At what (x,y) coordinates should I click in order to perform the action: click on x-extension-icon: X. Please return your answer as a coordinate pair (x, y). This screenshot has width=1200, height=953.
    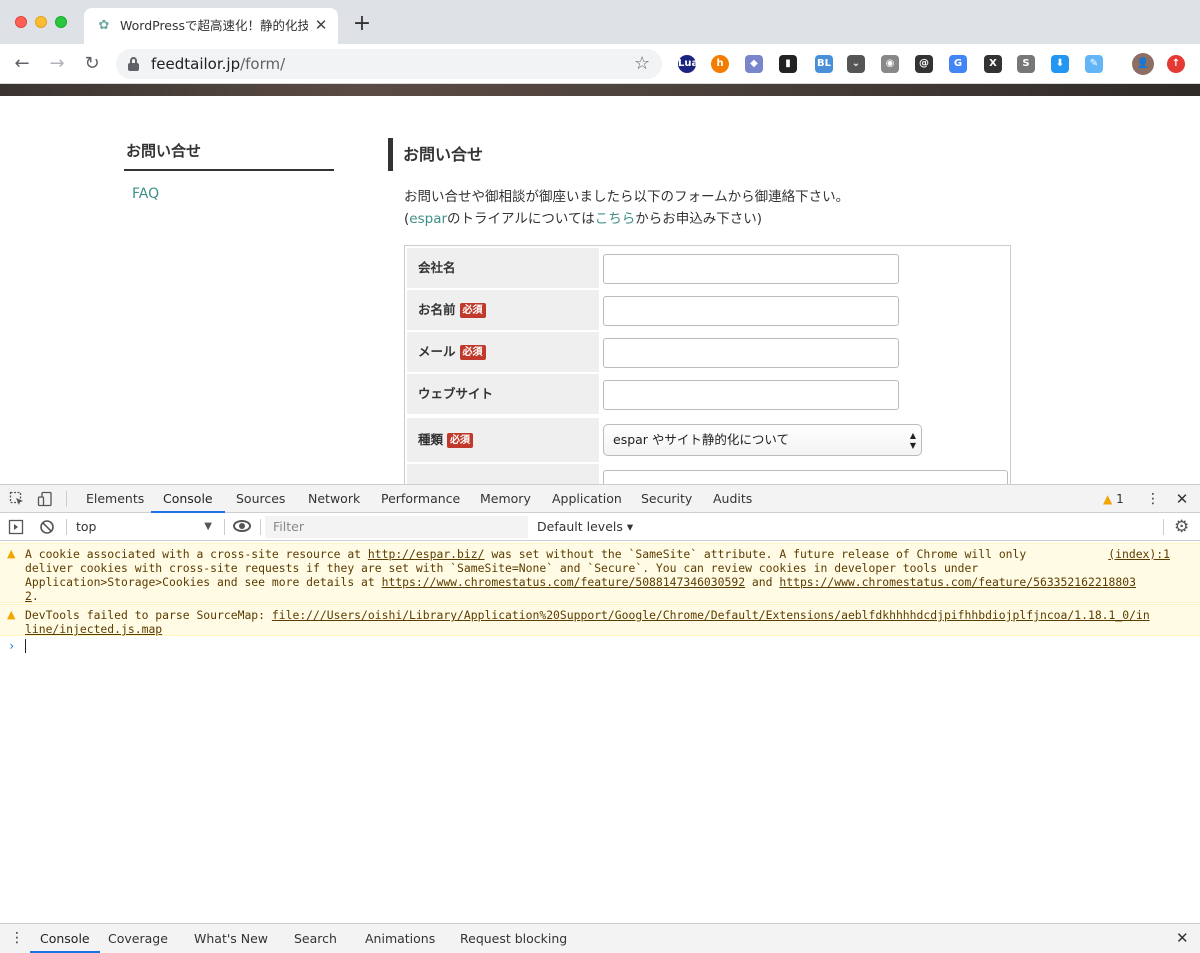
    Looking at the image, I should click on (993, 64).